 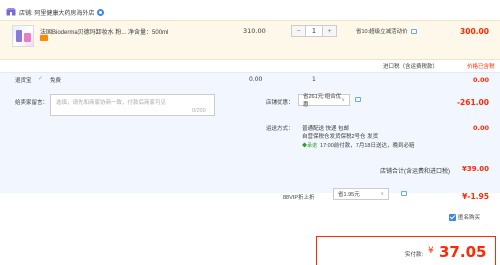 What do you see at coordinates (480, 128) in the screenshot?
I see `shipping-amount: 0.00` at bounding box center [480, 128].